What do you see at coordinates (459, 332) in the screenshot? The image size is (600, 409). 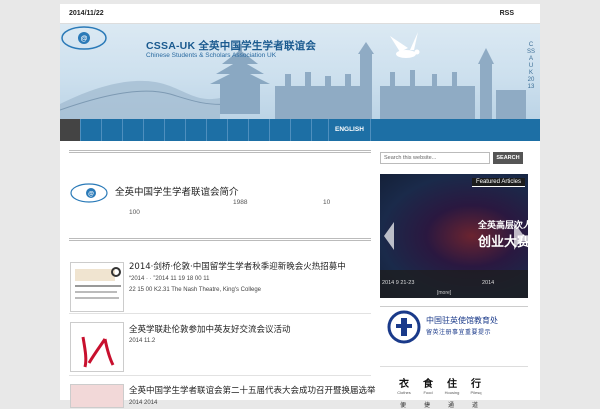 I see `embassy-subtitle: 留英注册事宜重要提示` at bounding box center [459, 332].